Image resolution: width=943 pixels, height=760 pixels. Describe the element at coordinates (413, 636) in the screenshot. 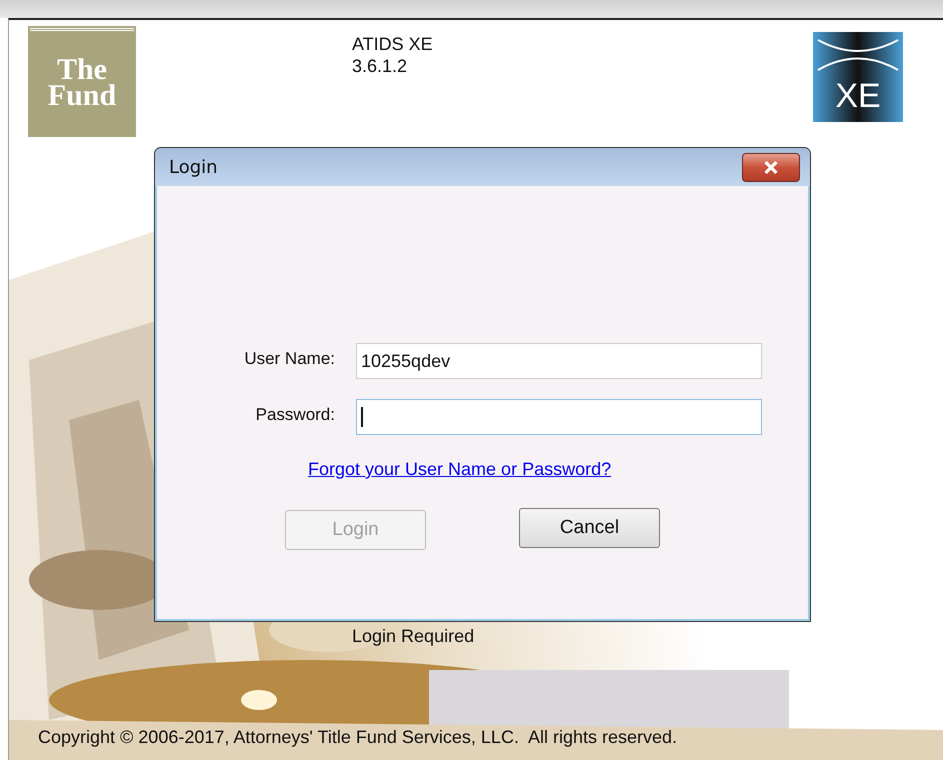

I see `status-text: Login Required` at that location.